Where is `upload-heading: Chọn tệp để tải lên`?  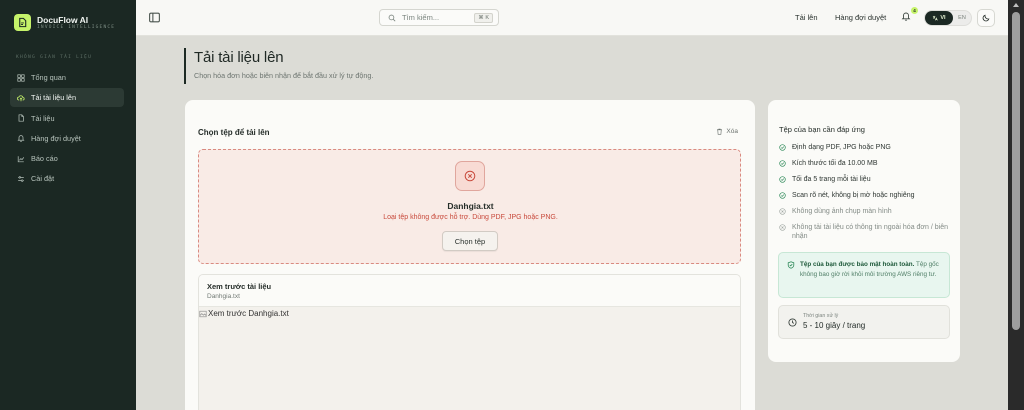 upload-heading: Chọn tệp để tải lên is located at coordinates (234, 132).